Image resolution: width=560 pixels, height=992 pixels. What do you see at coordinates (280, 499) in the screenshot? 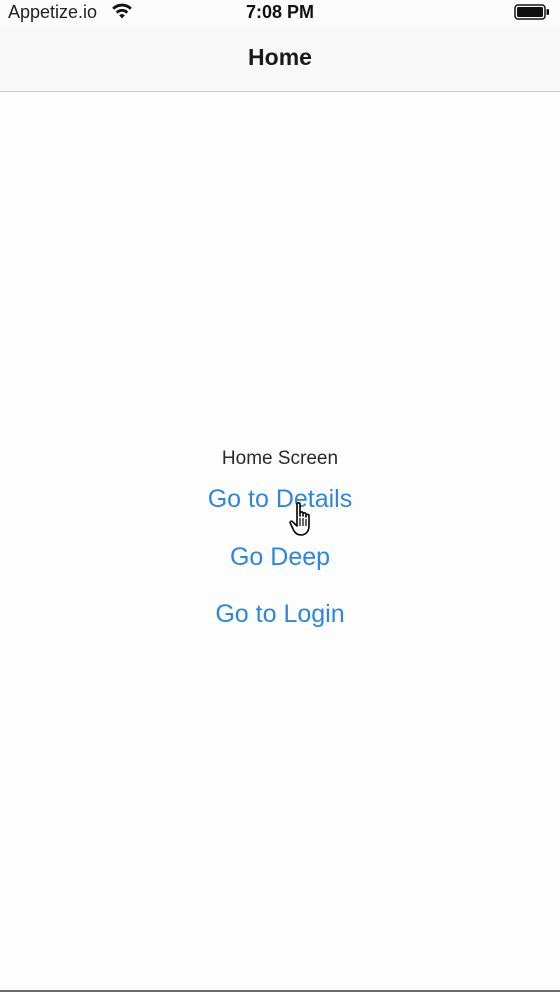
I see `go-to-details-button: Go to Details` at bounding box center [280, 499].